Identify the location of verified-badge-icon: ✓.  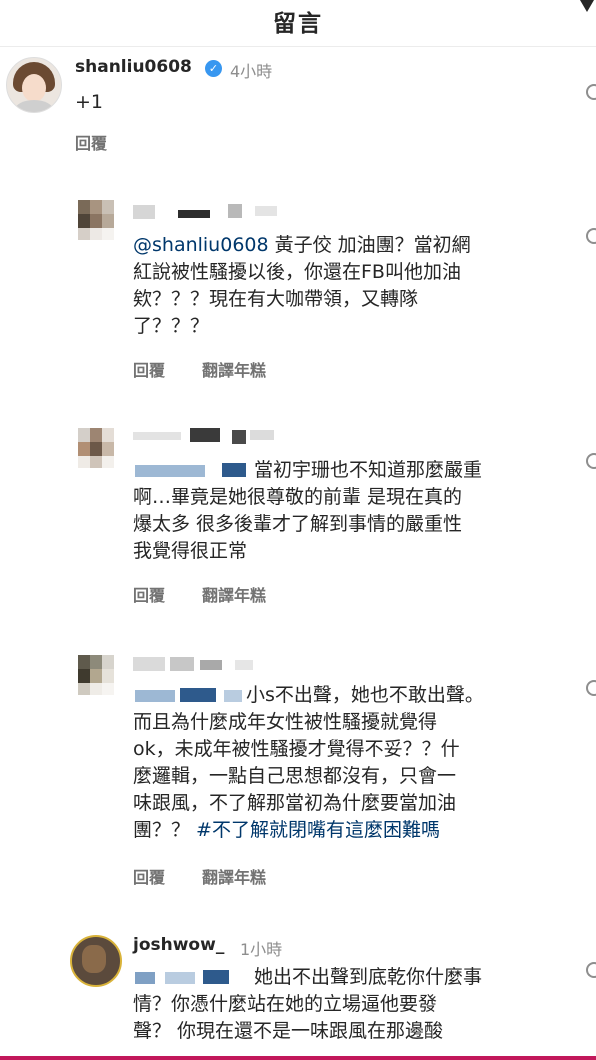
(213, 68).